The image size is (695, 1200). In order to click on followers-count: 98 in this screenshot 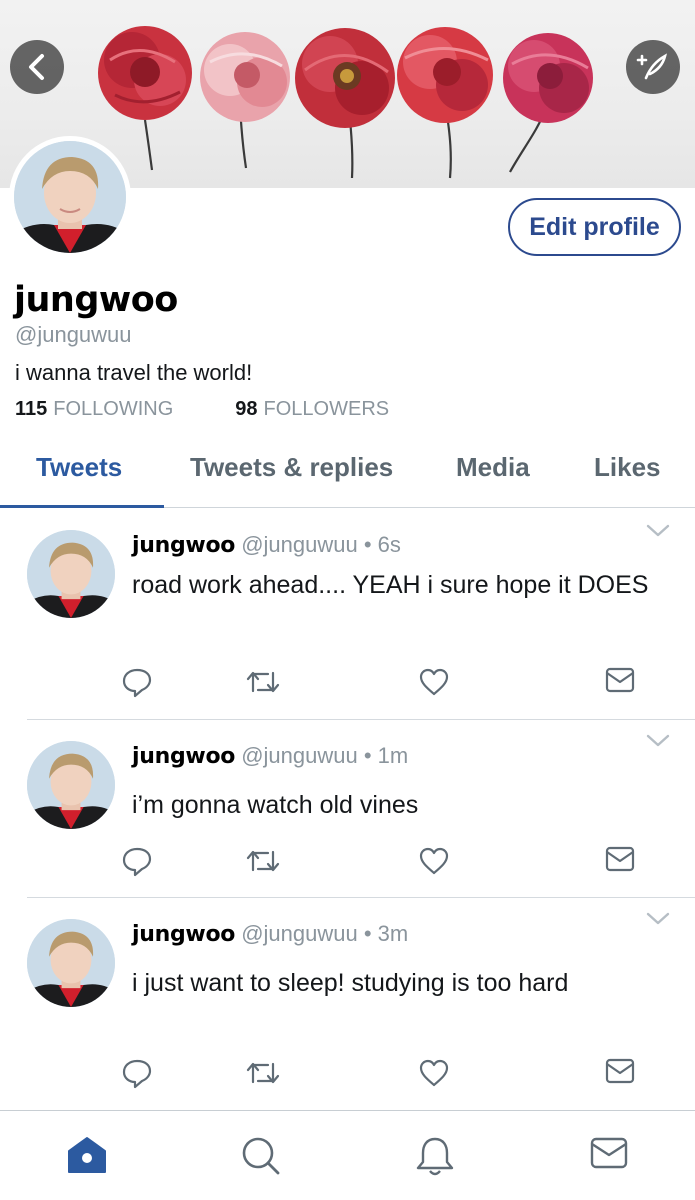, I will do `click(246, 409)`.